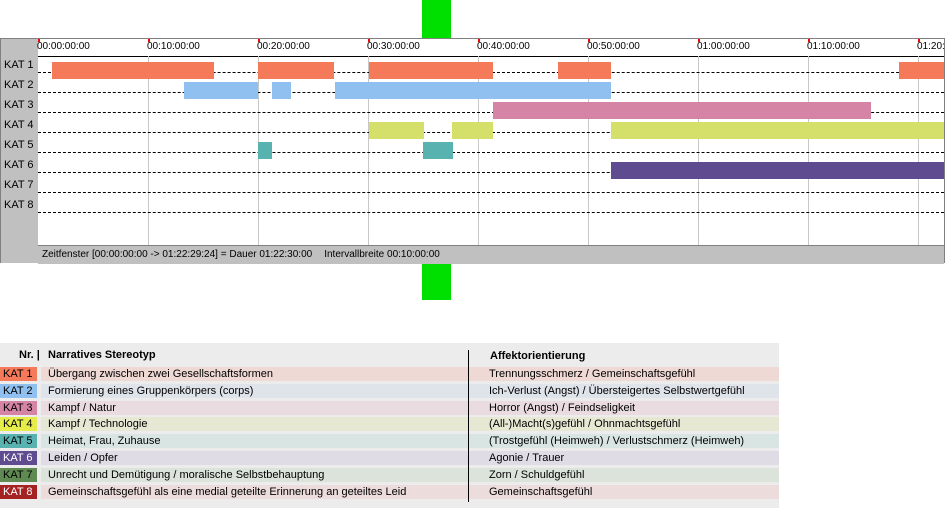 Image resolution: width=945 pixels, height=530 pixels. What do you see at coordinates (104, 441) in the screenshot?
I see `legend-stereotyp: Heimat, Frau, Zuhause` at bounding box center [104, 441].